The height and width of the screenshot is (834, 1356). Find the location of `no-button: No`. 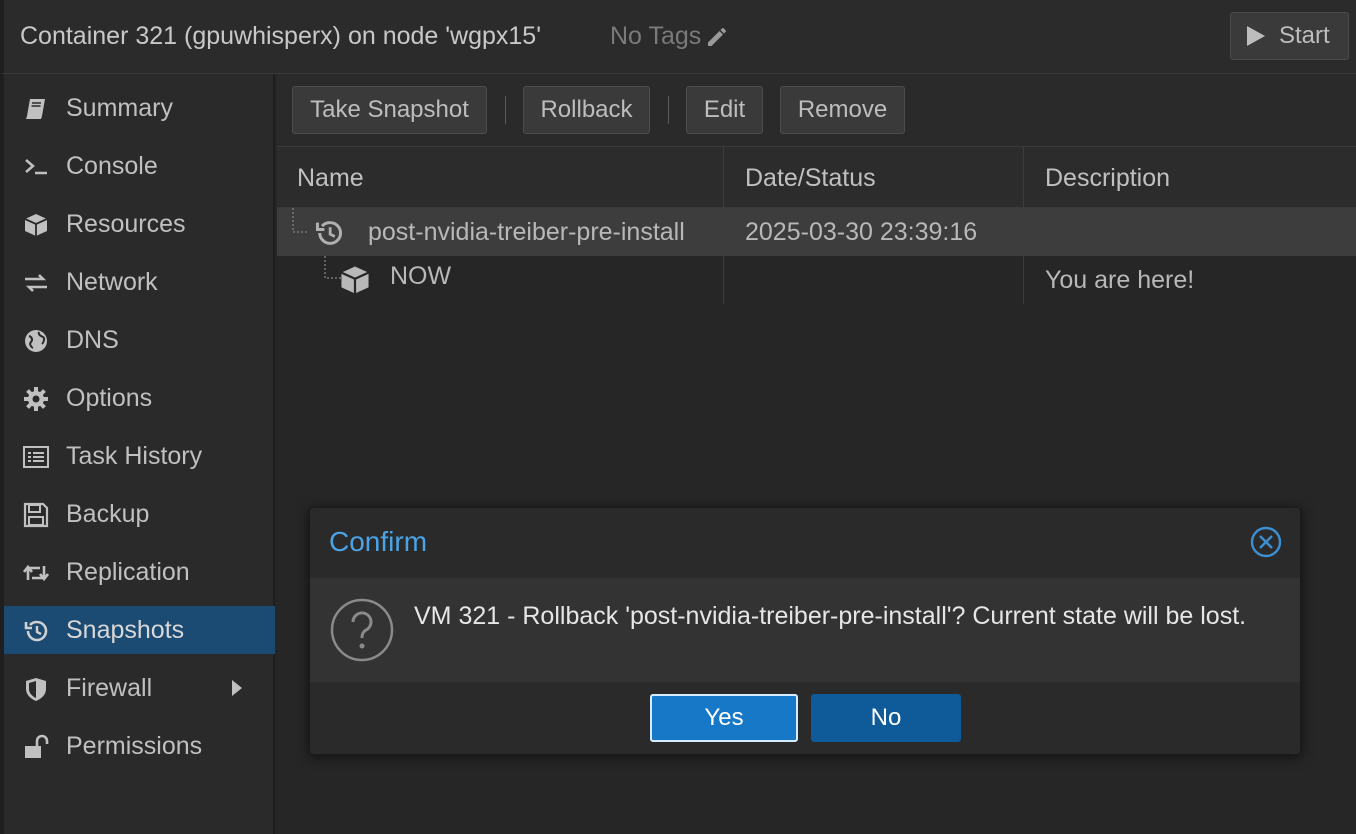

no-button: No is located at coordinates (886, 718).